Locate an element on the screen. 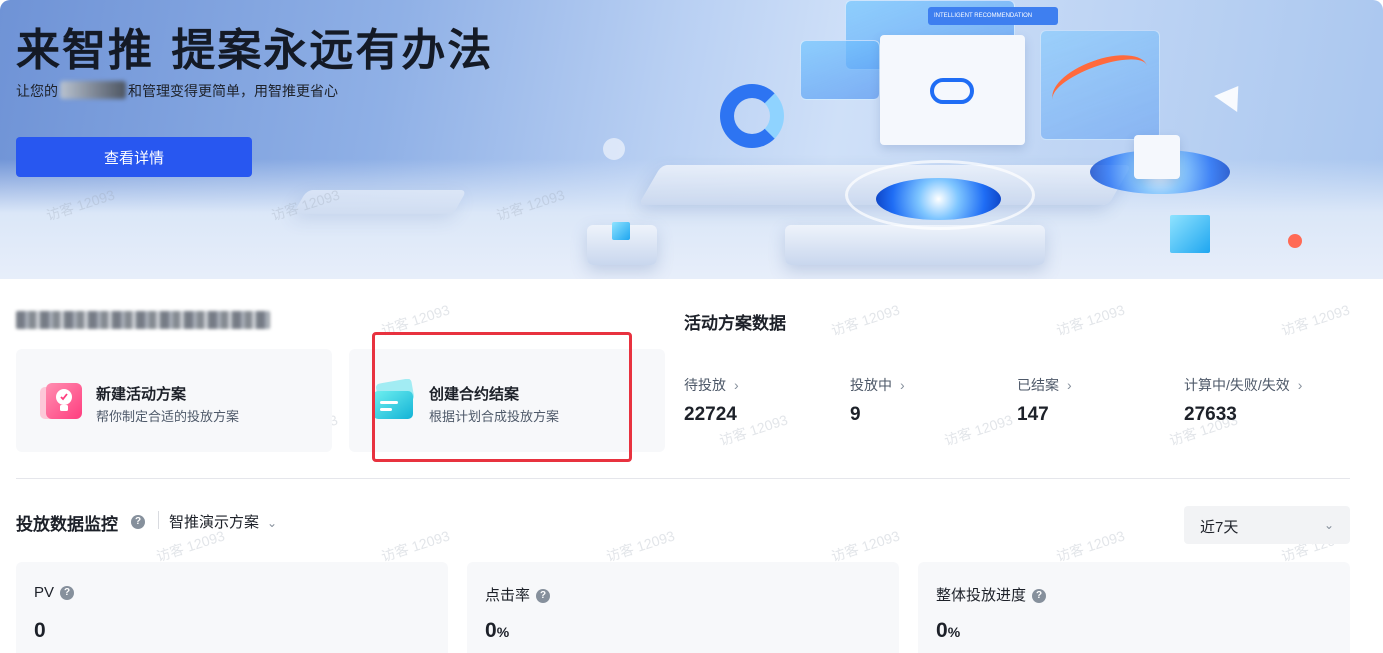  stat-computing-failed-expired: 计算中/失败/失效 › 27633 is located at coordinates (1243, 400).